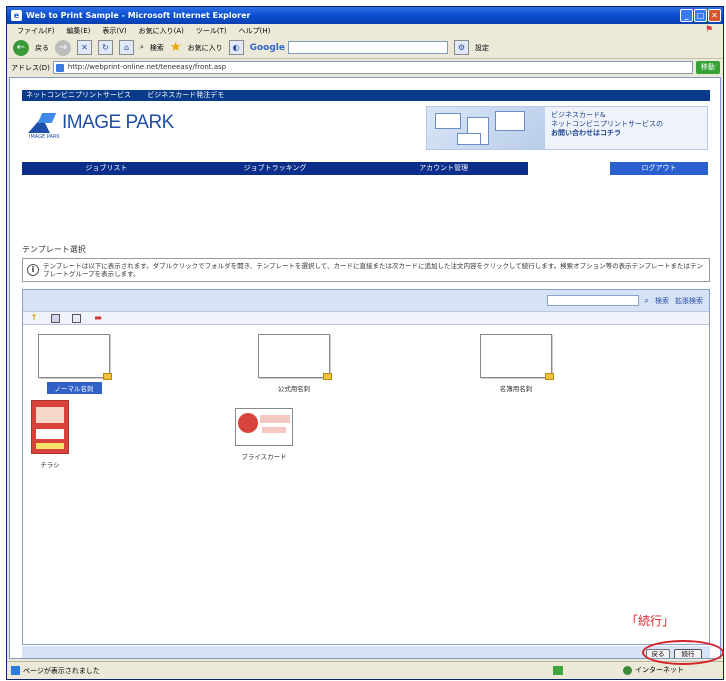  What do you see at coordinates (683, 652) in the screenshot?
I see `continue-highlight-ring` at bounding box center [683, 652].